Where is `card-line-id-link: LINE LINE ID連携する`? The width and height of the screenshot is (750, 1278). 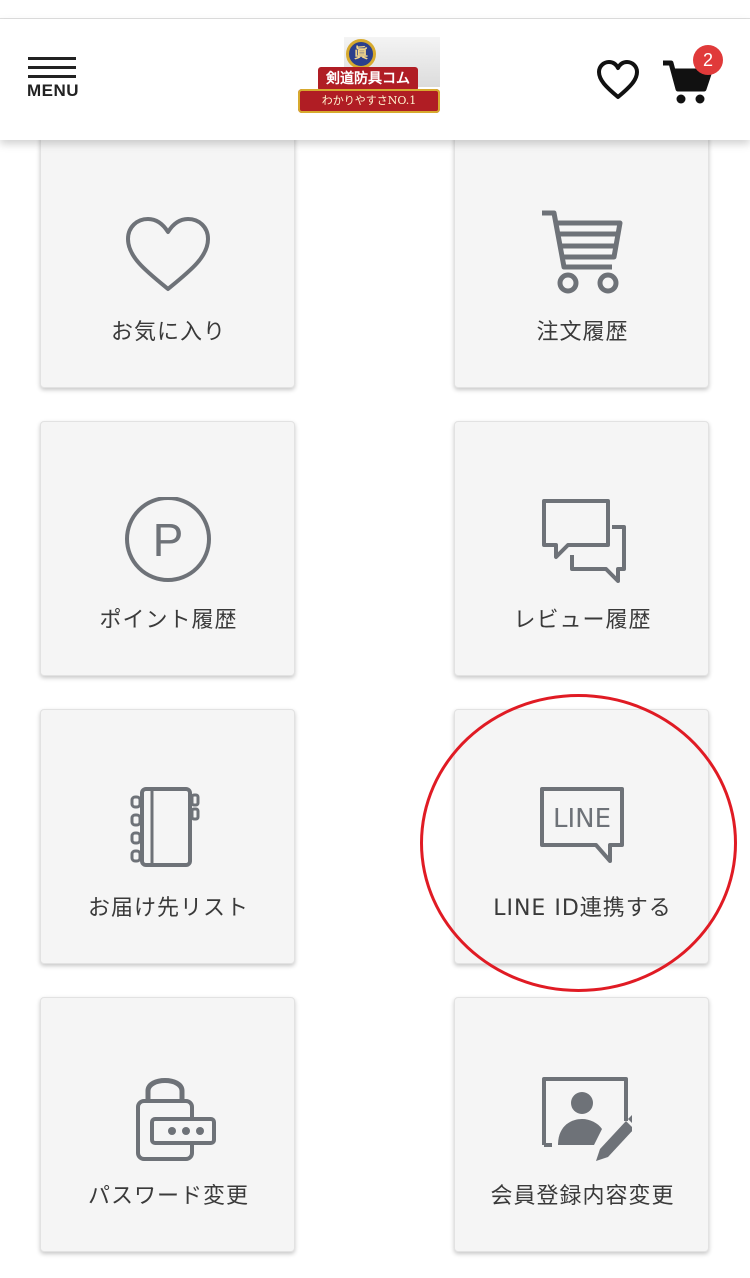 card-line-id-link: LINE LINE ID連携する is located at coordinates (581, 836).